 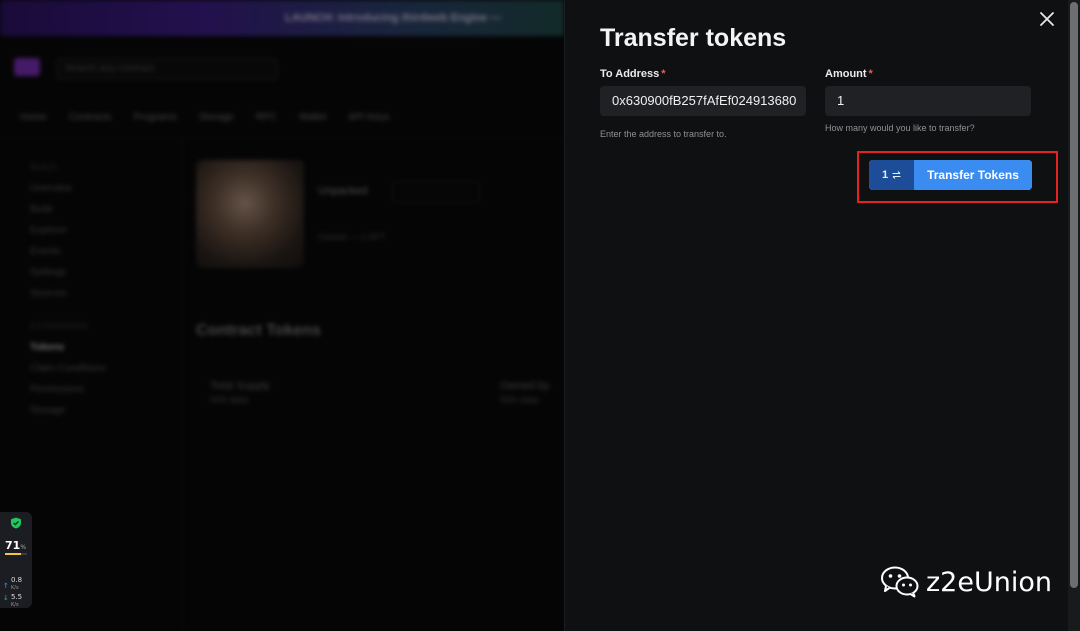 What do you see at coordinates (703, 101) in the screenshot?
I see `to-address-input: 0x630900fB257fAfEf024913680` at bounding box center [703, 101].